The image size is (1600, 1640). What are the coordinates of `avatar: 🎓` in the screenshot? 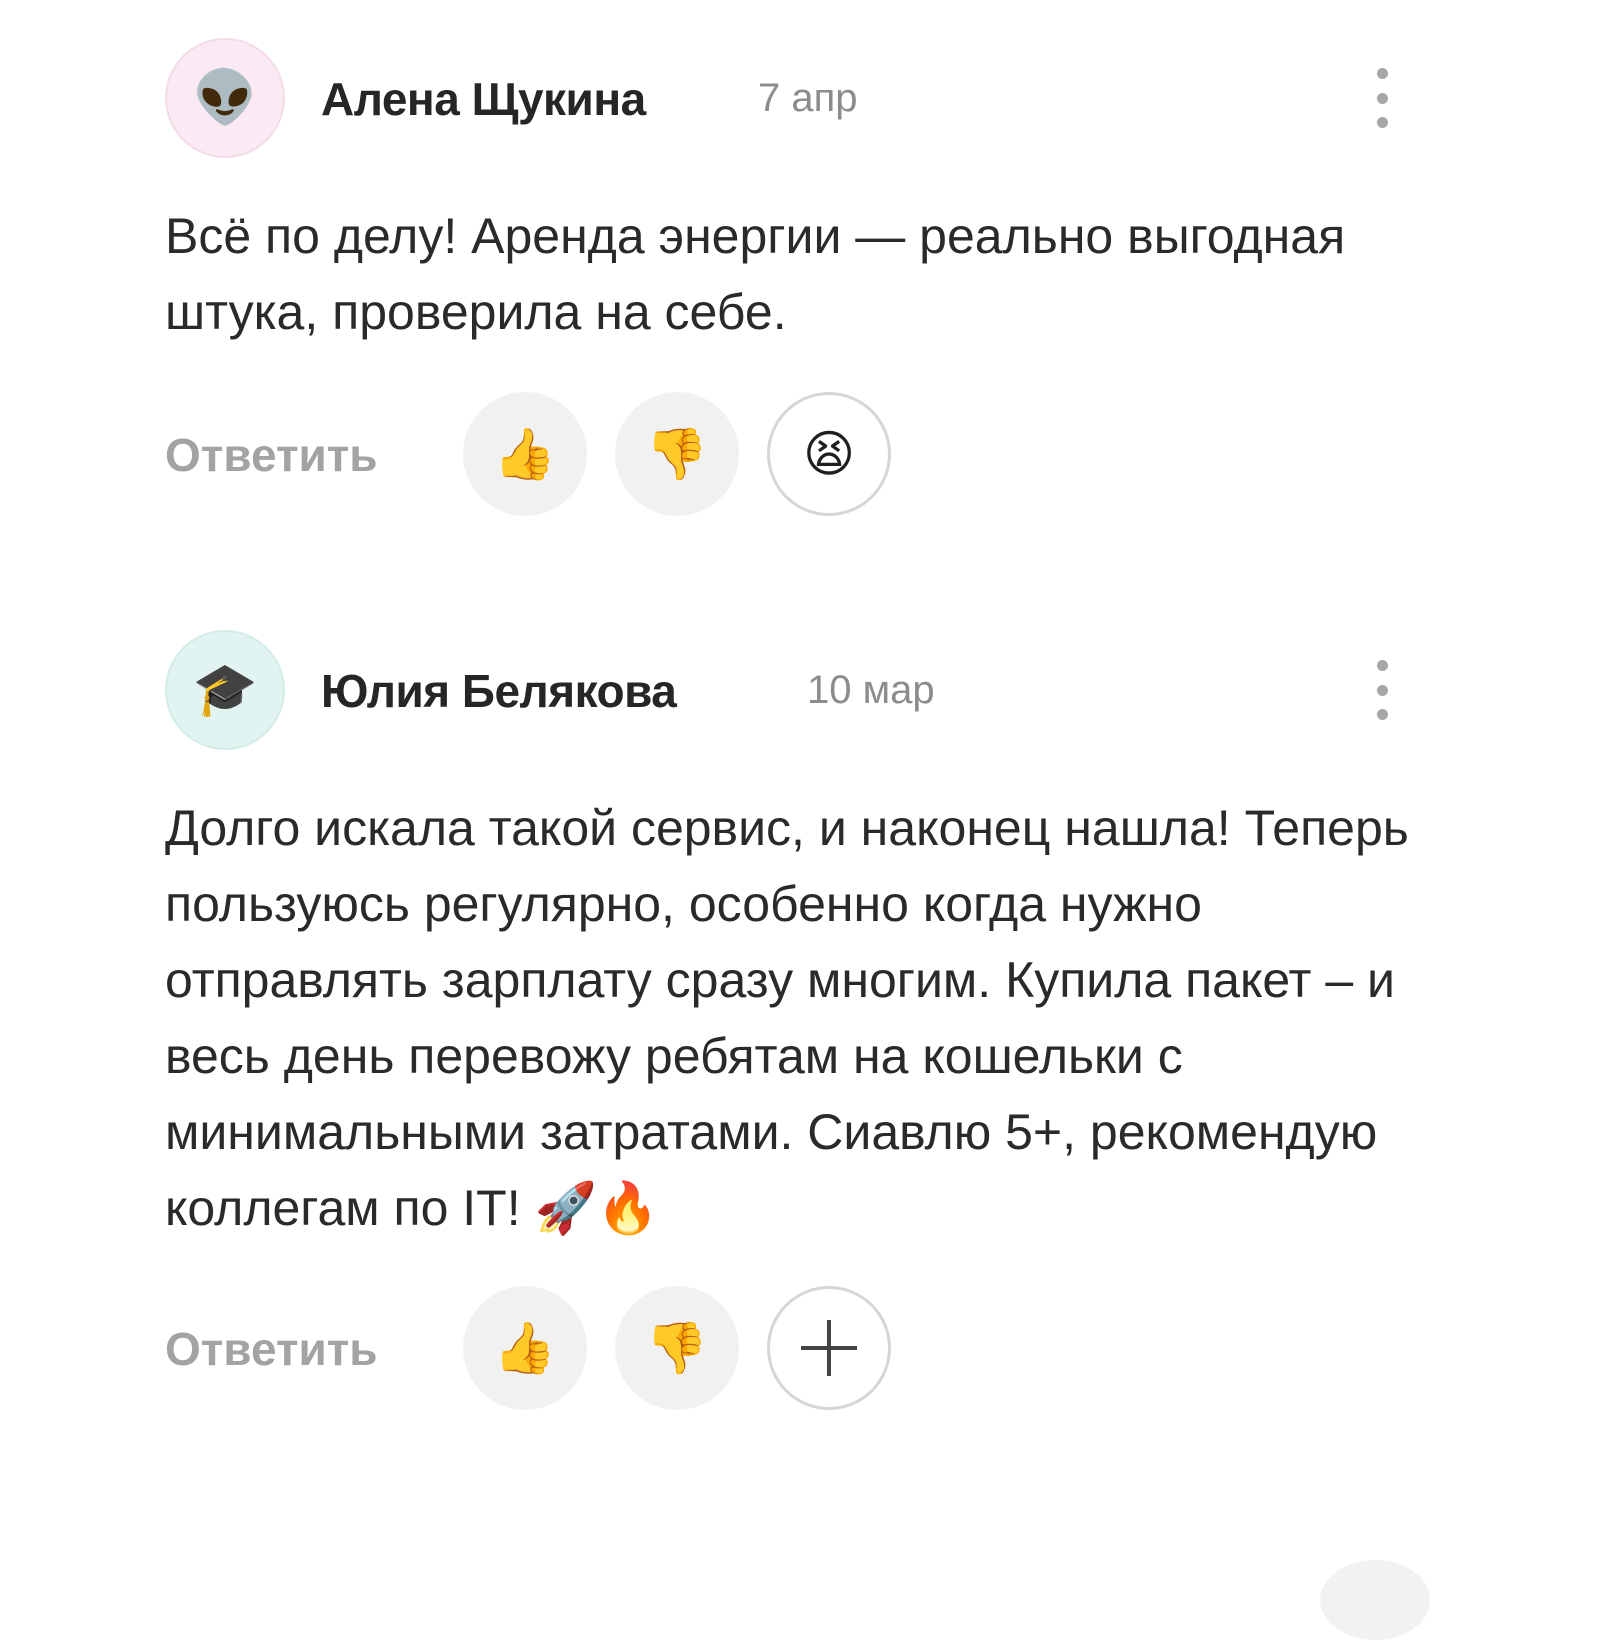 It's located at (225, 690).